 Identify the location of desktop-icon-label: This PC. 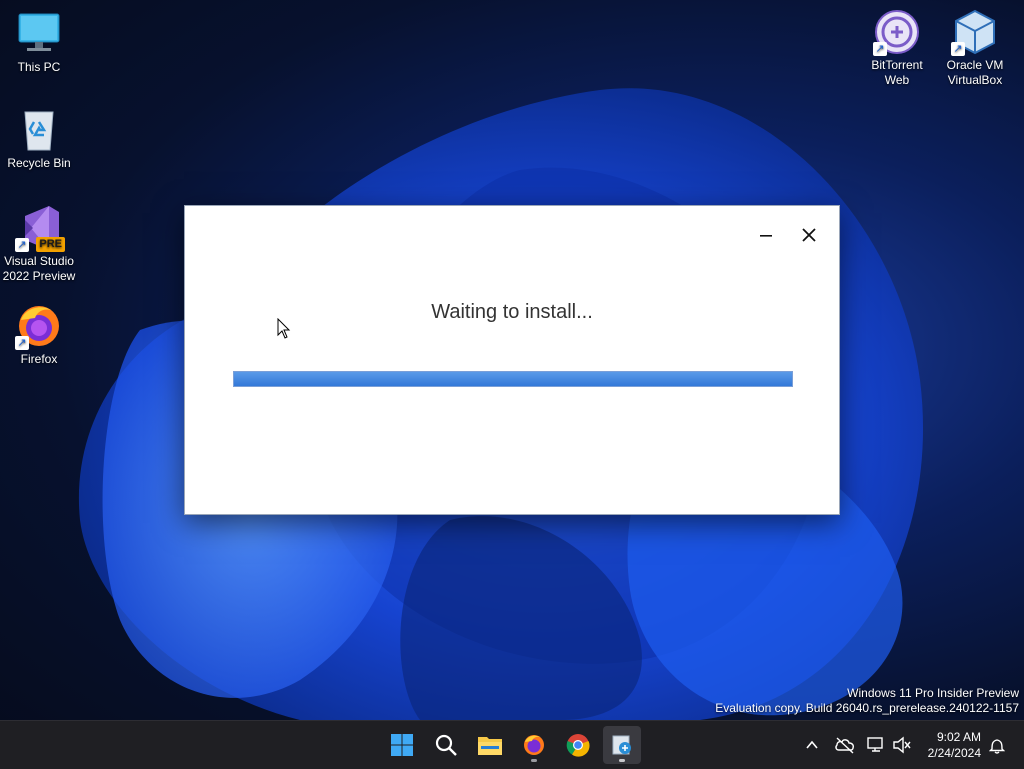
(39, 67).